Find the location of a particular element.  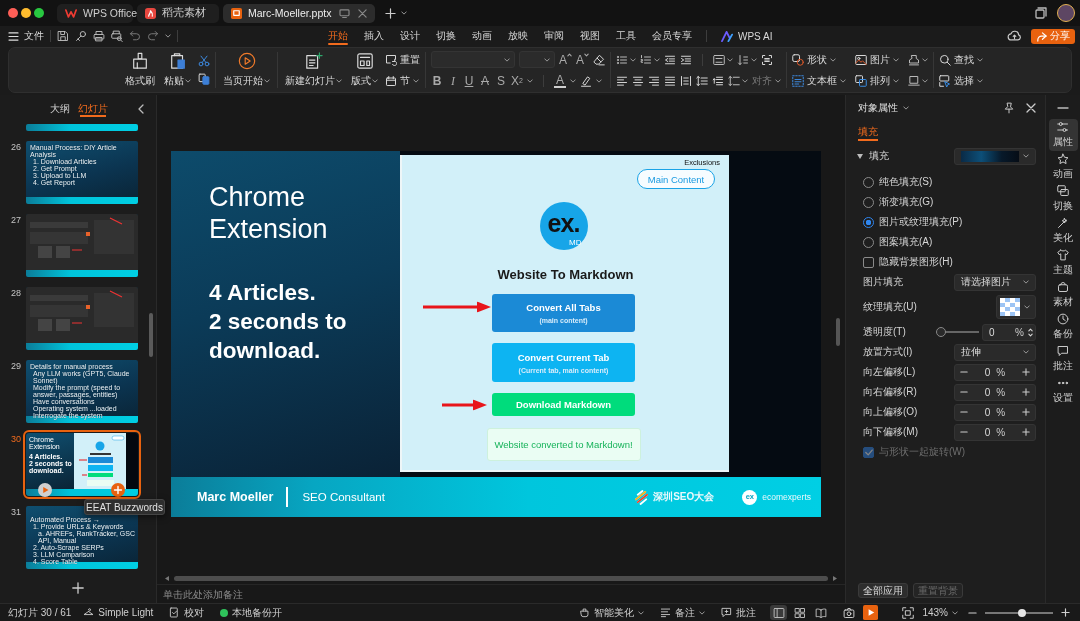

lines-icon is located at coordinates (666, 612).